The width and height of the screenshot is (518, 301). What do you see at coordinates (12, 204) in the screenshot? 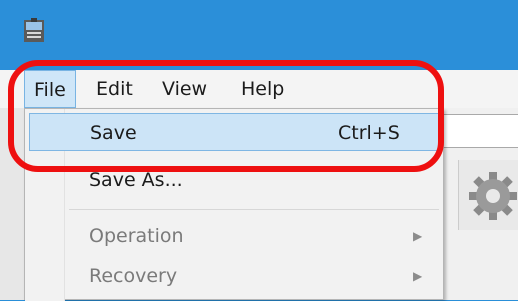
I see `left-panel` at bounding box center [12, 204].